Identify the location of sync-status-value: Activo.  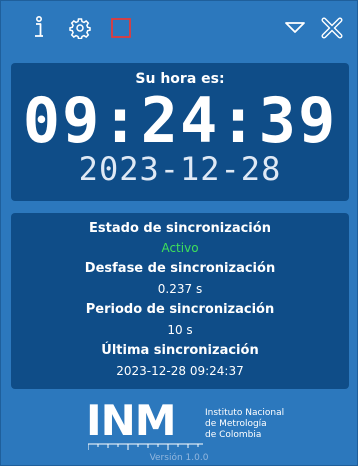
(180, 248).